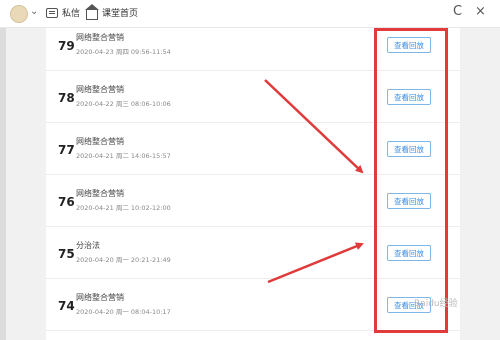  Describe the element at coordinates (436, 304) in the screenshot. I see `watermark: Baidu经验` at that location.